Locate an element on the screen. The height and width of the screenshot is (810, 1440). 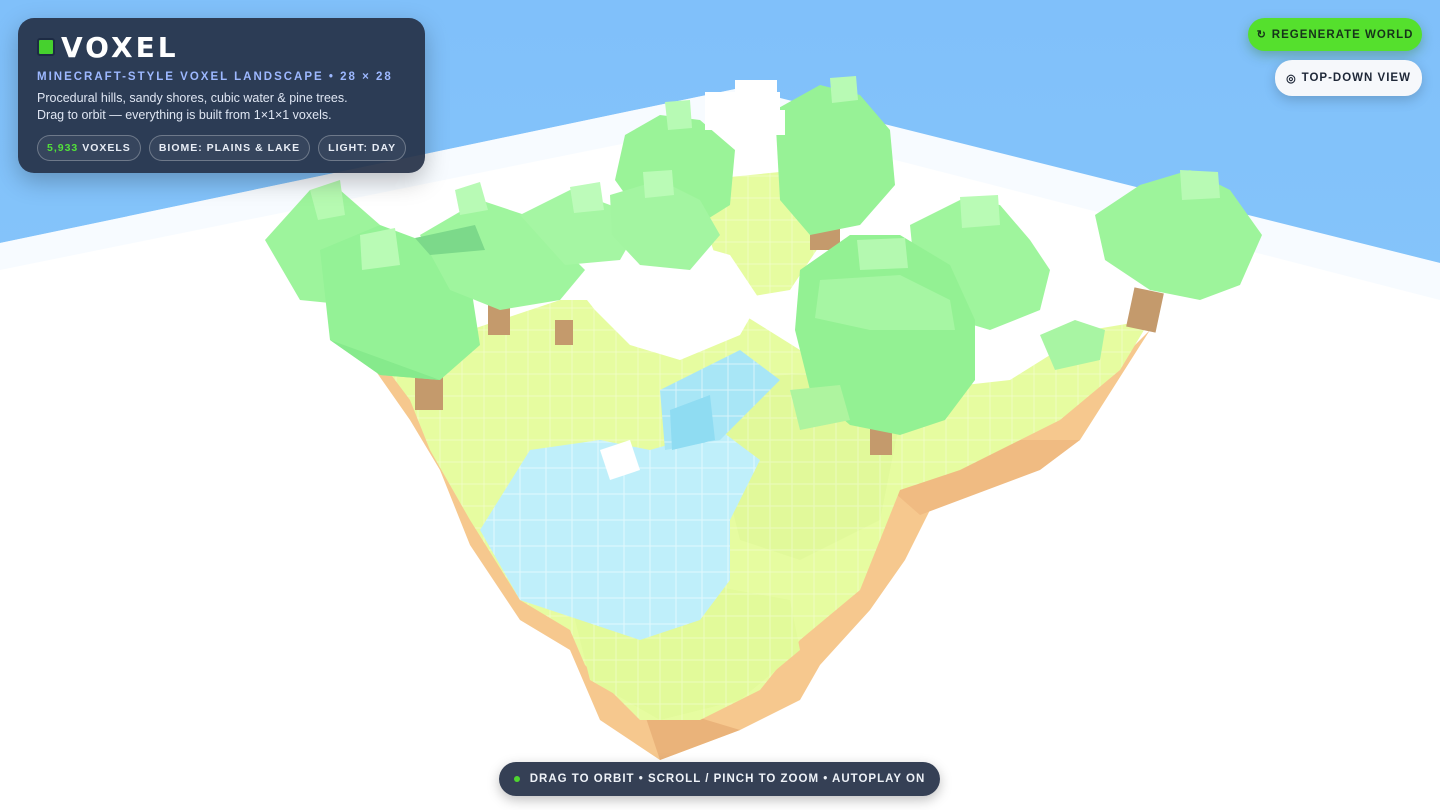
title-row: VOXEL is located at coordinates (221, 47).